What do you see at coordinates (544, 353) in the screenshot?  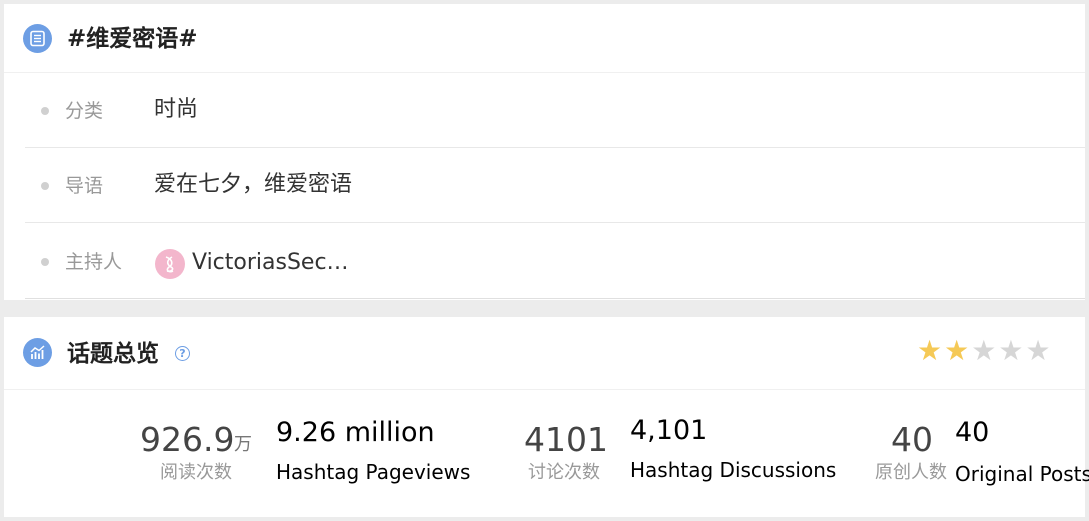 I see `overview-header: 话题总览 ? ★ ★ ★ ★ ★` at bounding box center [544, 353].